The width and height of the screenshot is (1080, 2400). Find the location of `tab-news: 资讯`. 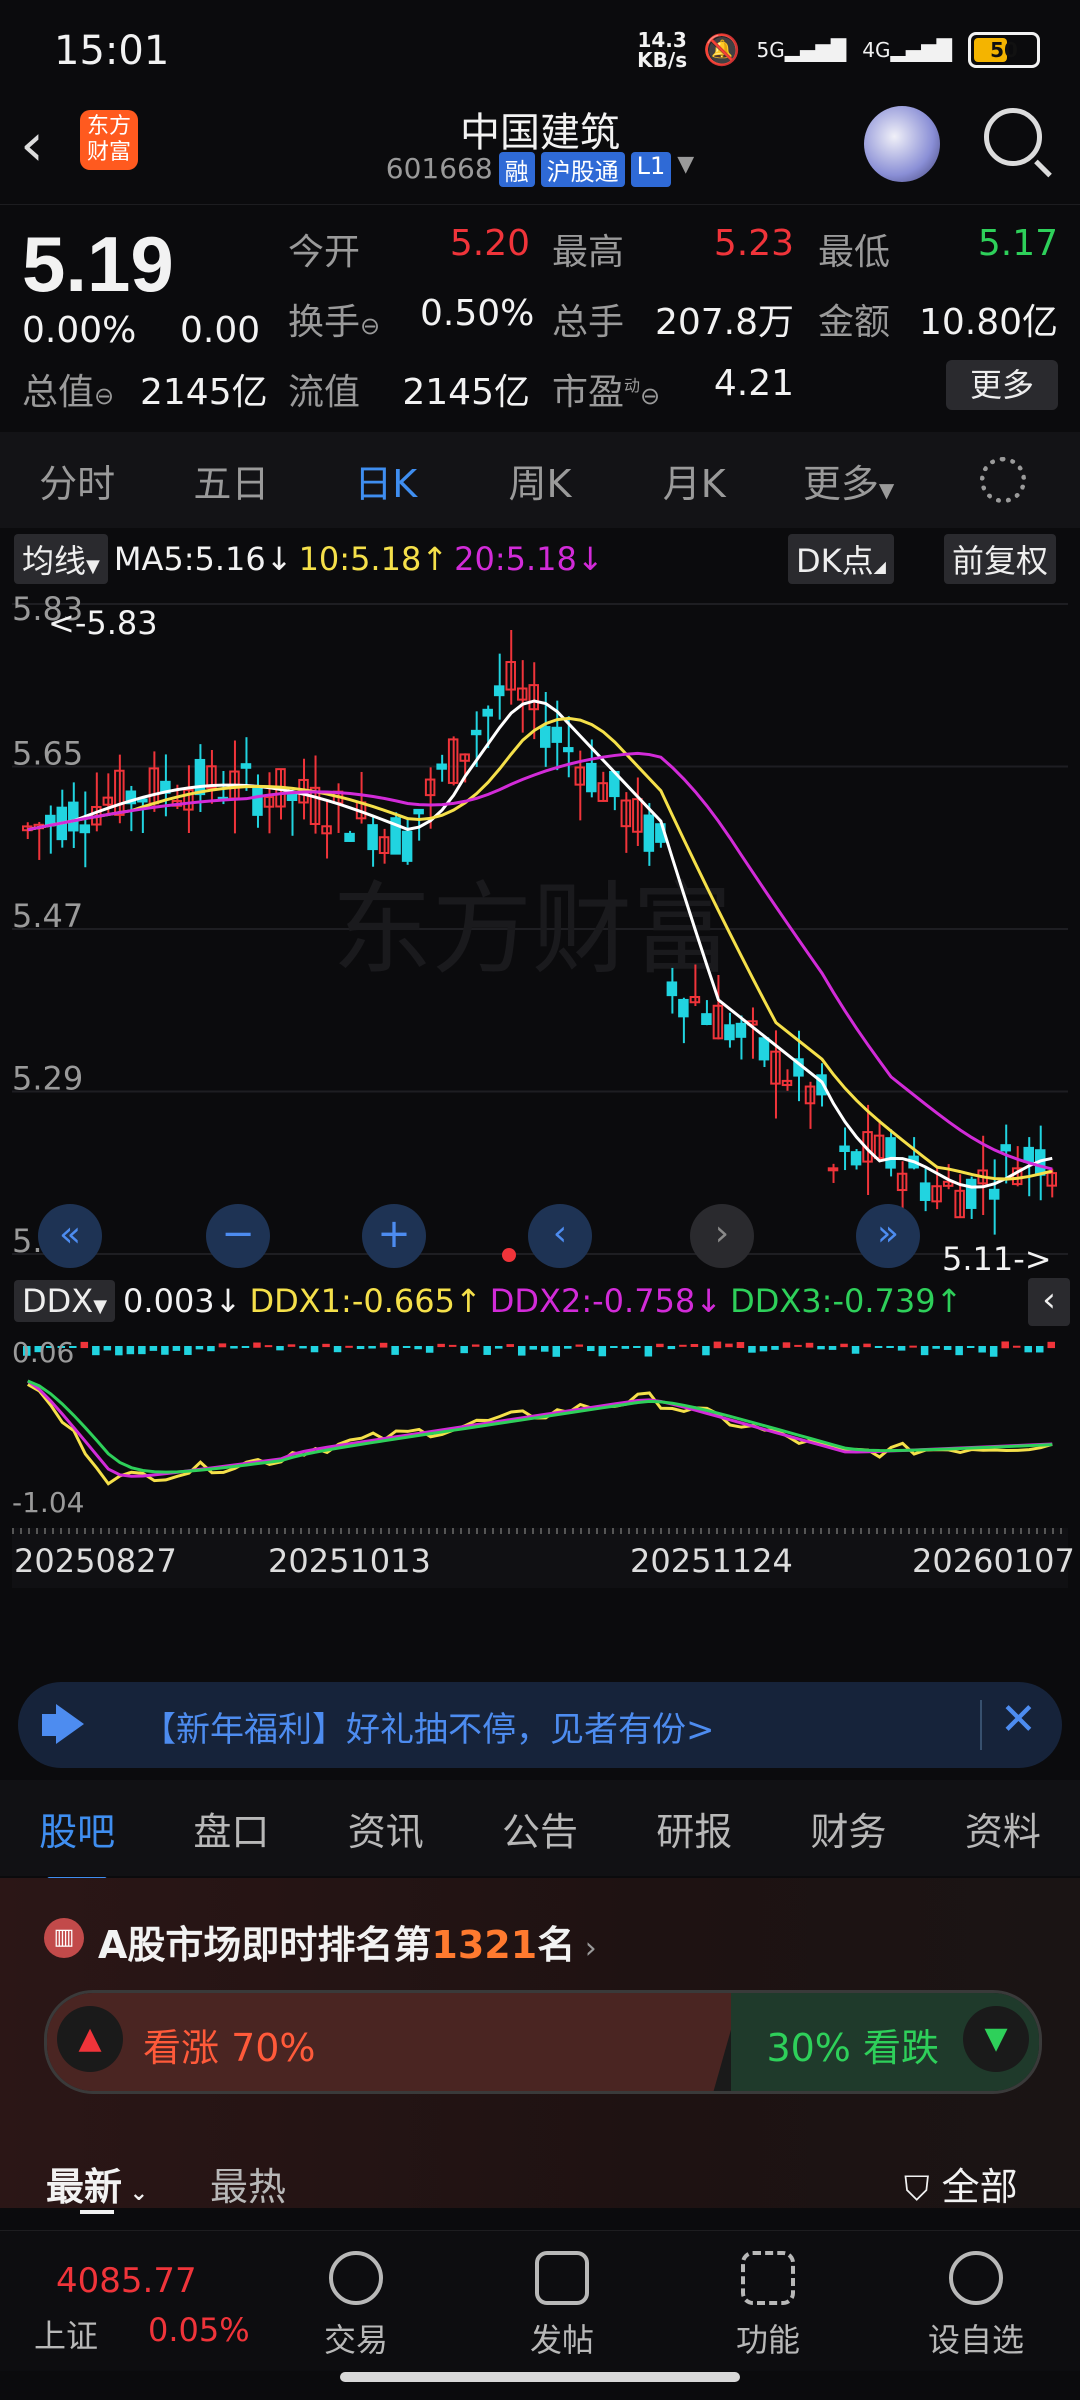

tab-news: 资讯 is located at coordinates (386, 1828).